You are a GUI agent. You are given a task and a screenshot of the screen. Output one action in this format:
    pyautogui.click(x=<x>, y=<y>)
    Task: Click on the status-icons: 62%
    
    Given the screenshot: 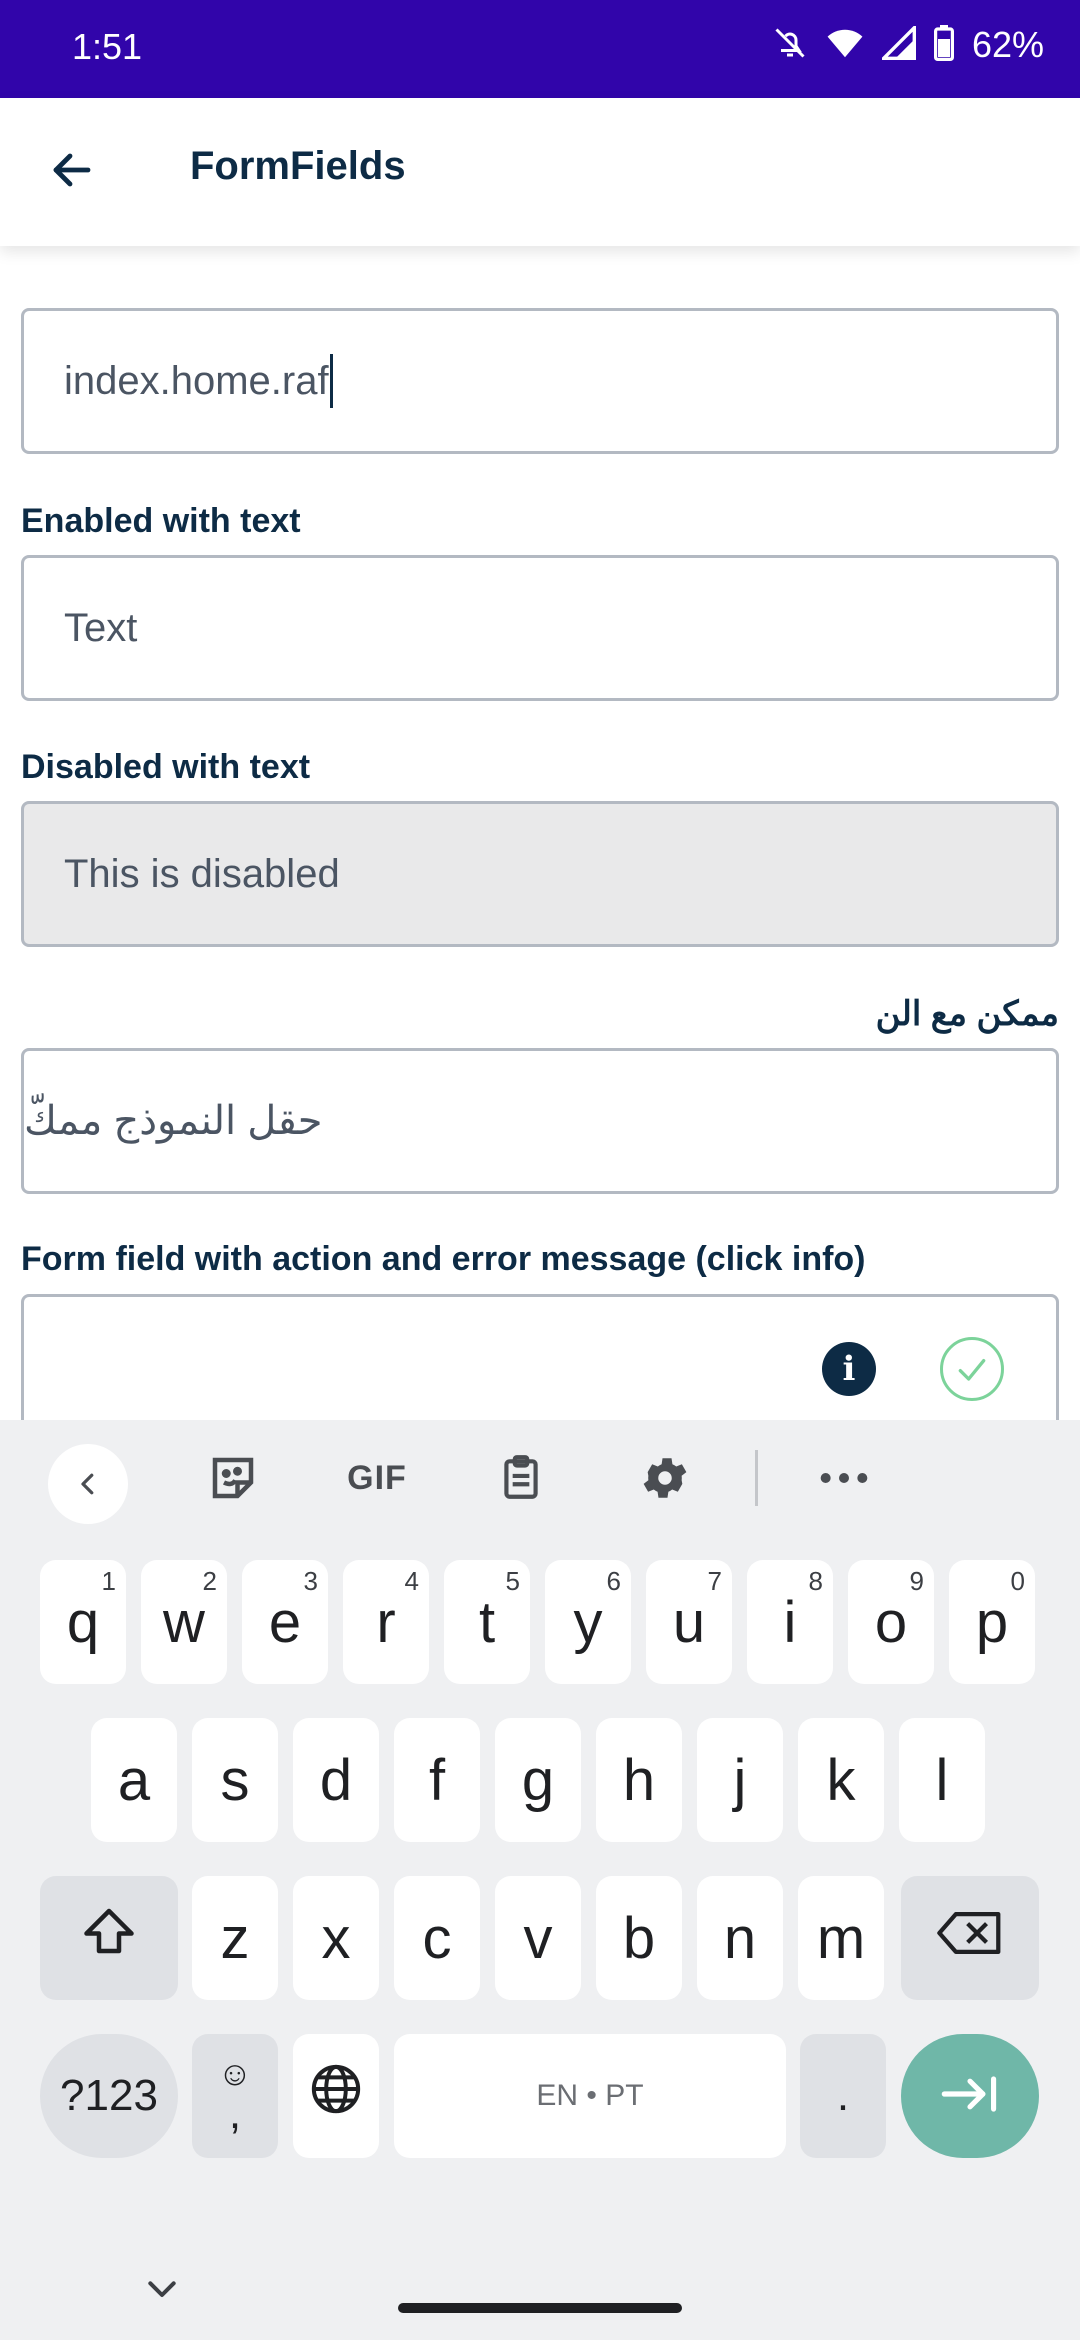 What is the action you would take?
    pyautogui.click(x=908, y=44)
    